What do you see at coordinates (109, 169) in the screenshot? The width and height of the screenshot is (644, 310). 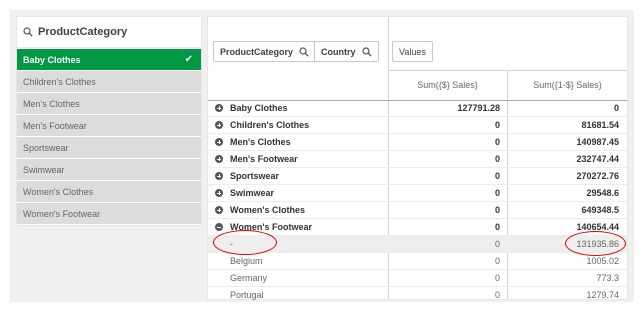 I see `filter-item-swimwear: Swimwear` at bounding box center [109, 169].